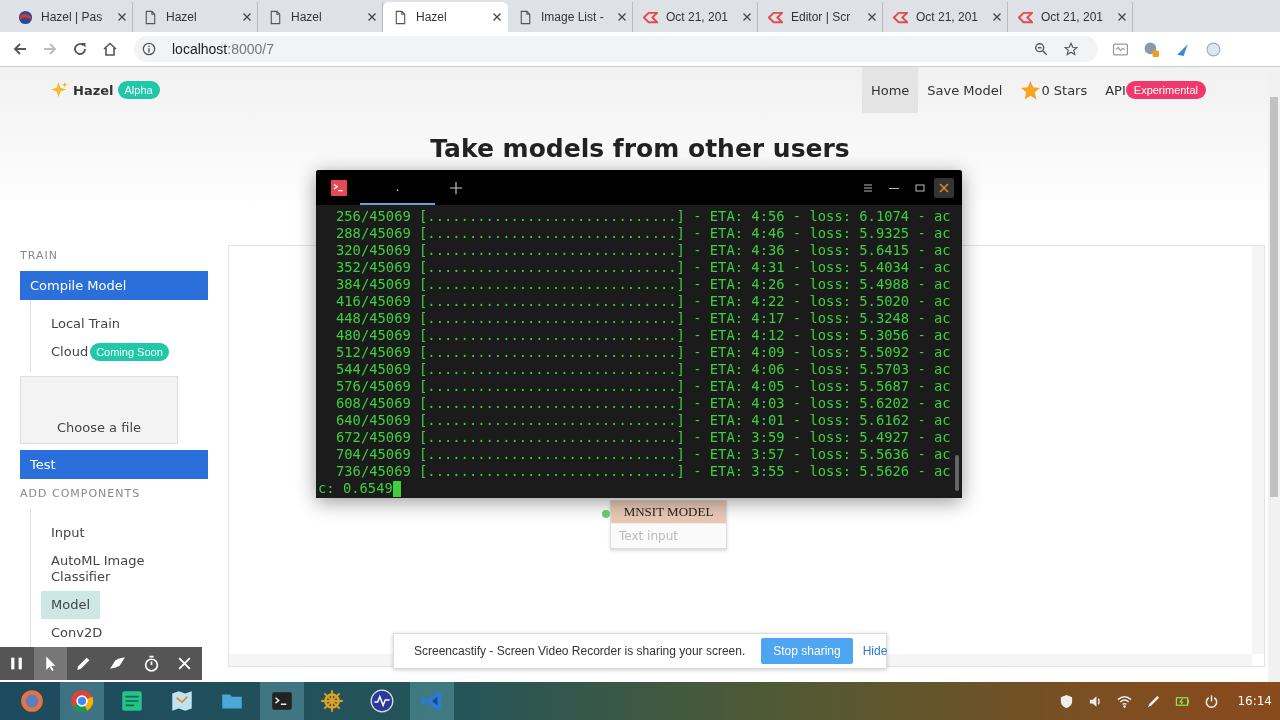  What do you see at coordinates (39, 256) in the screenshot?
I see `section-heading: TRAIN` at bounding box center [39, 256].